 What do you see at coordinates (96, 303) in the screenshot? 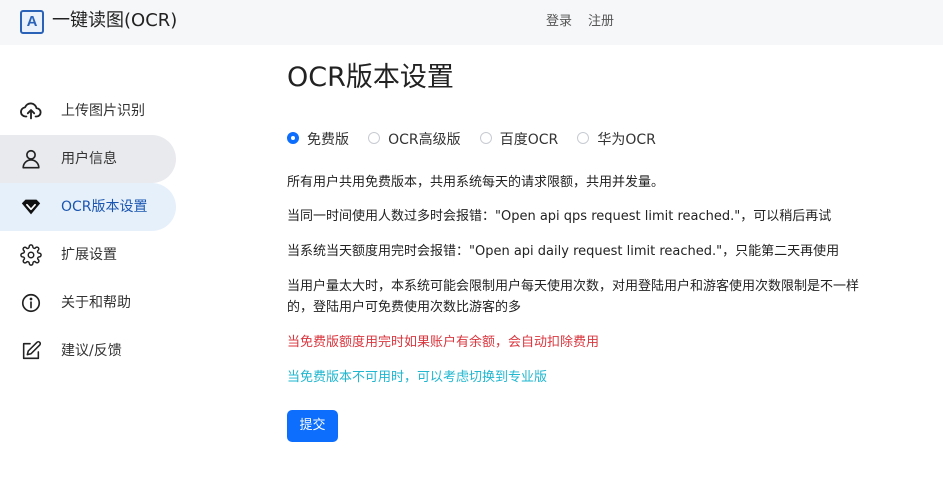
I see `sidebar-item-label: 关于和帮助` at bounding box center [96, 303].